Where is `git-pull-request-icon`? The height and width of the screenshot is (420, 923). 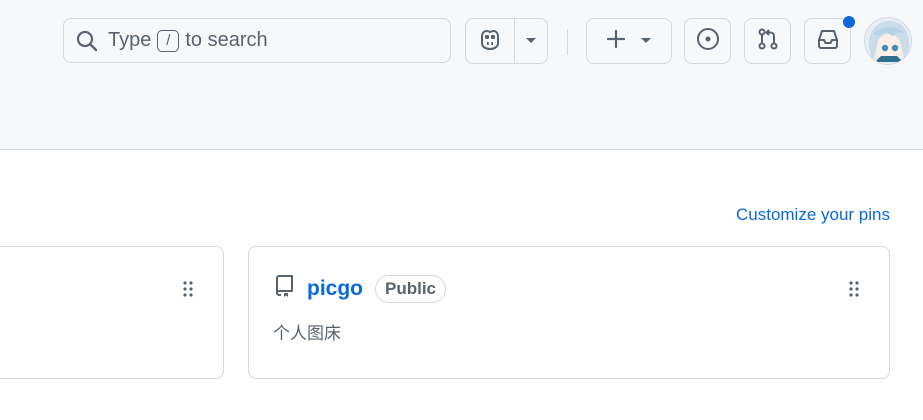
git-pull-request-icon is located at coordinates (768, 41).